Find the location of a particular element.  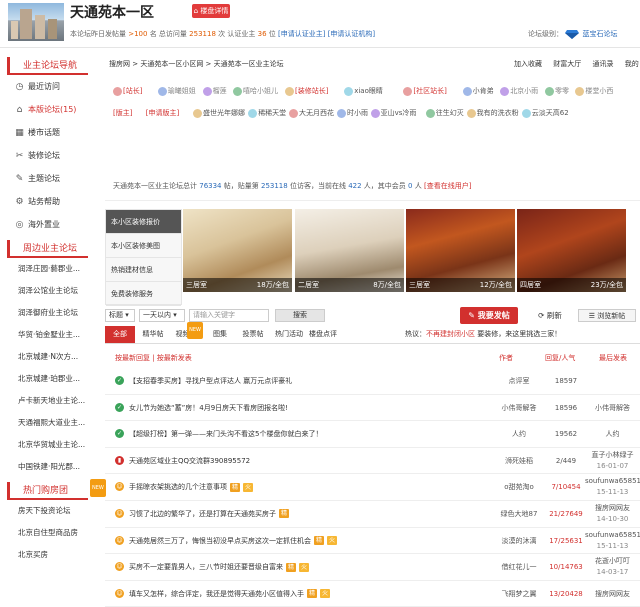

nearby-forum-link: 润泽公馆业主论坛 is located at coordinates (50, 291).